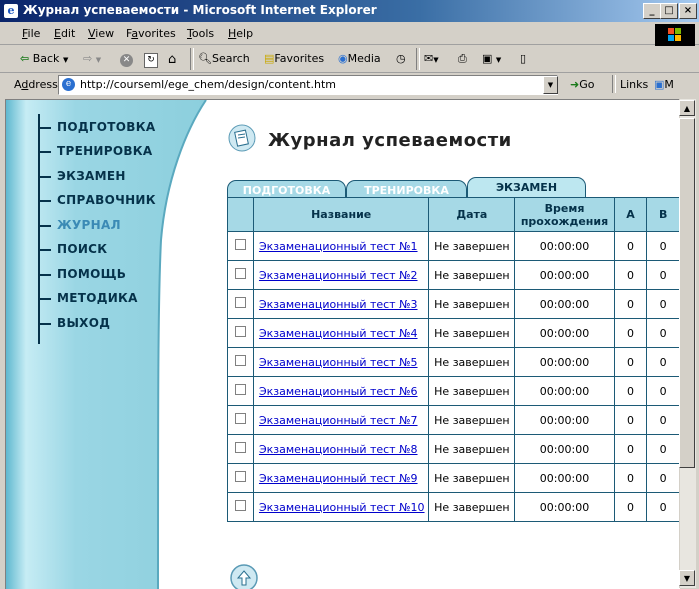 The width and height of the screenshot is (699, 589). I want to click on discuss-button: ▯, so click(523, 58).